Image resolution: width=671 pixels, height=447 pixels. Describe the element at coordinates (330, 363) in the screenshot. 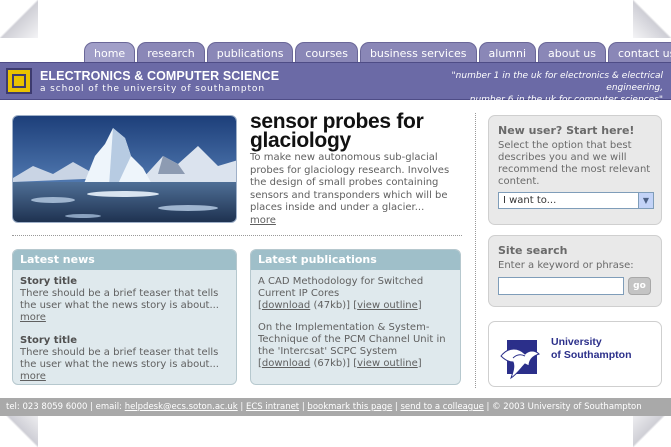

I see `publication-size: (67kb)` at that location.